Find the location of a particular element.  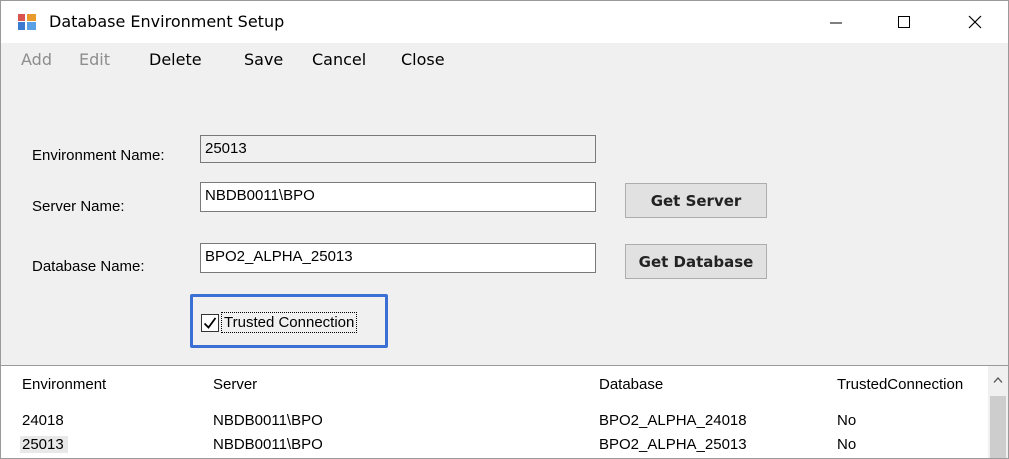

server-name-label: Server Name: is located at coordinates (78, 206).